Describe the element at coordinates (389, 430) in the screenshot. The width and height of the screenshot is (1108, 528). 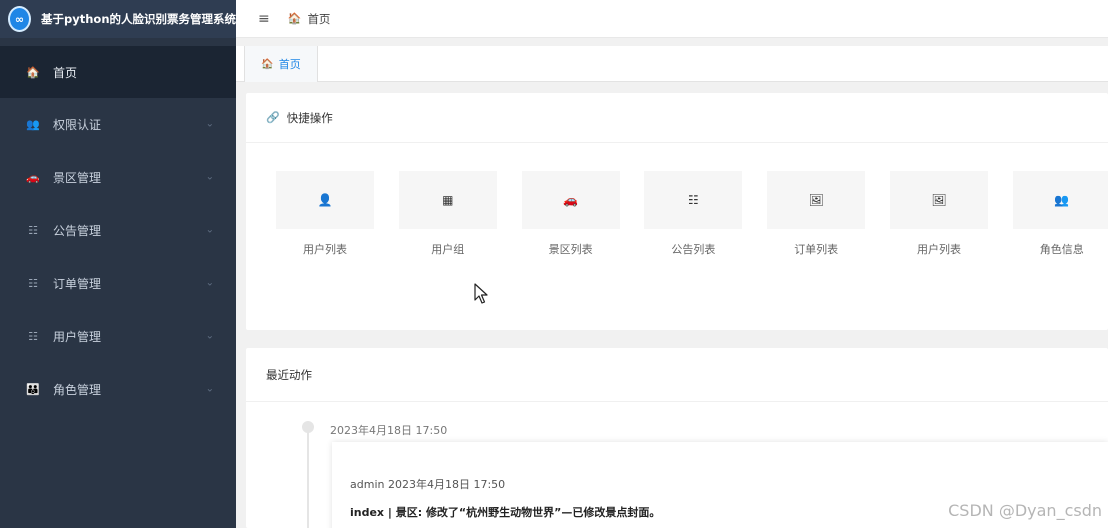
I see `timeline-date: 2023年4月18日 17:50` at that location.